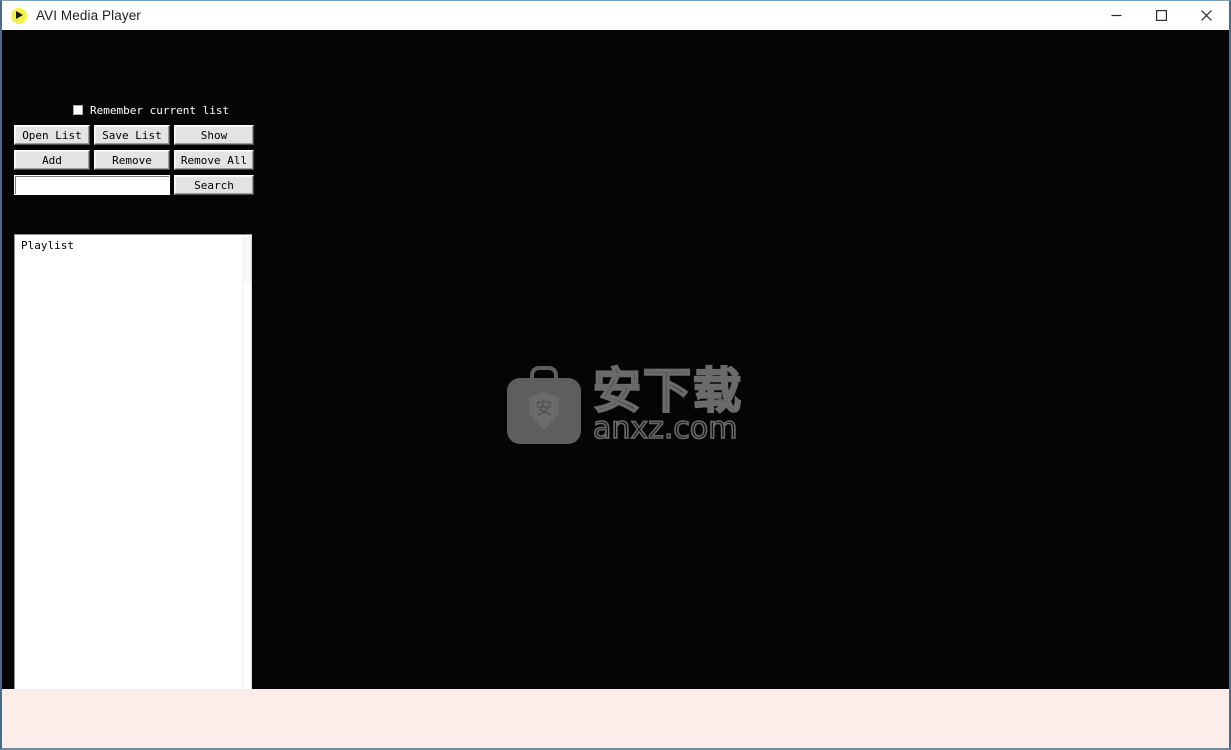 The image size is (1231, 750). What do you see at coordinates (1206, 15) in the screenshot?
I see `close-button` at bounding box center [1206, 15].